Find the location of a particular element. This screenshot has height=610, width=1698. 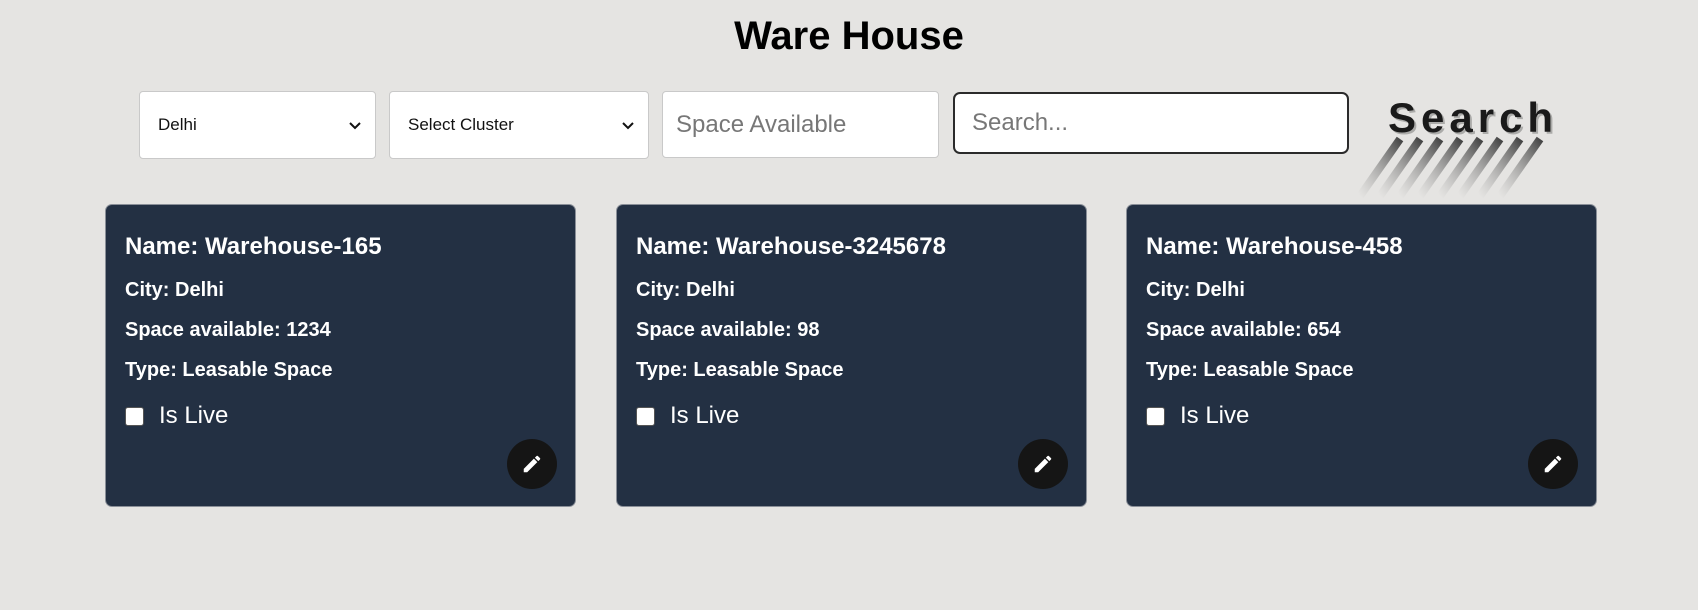

page-title: Ware House is located at coordinates (849, 36).